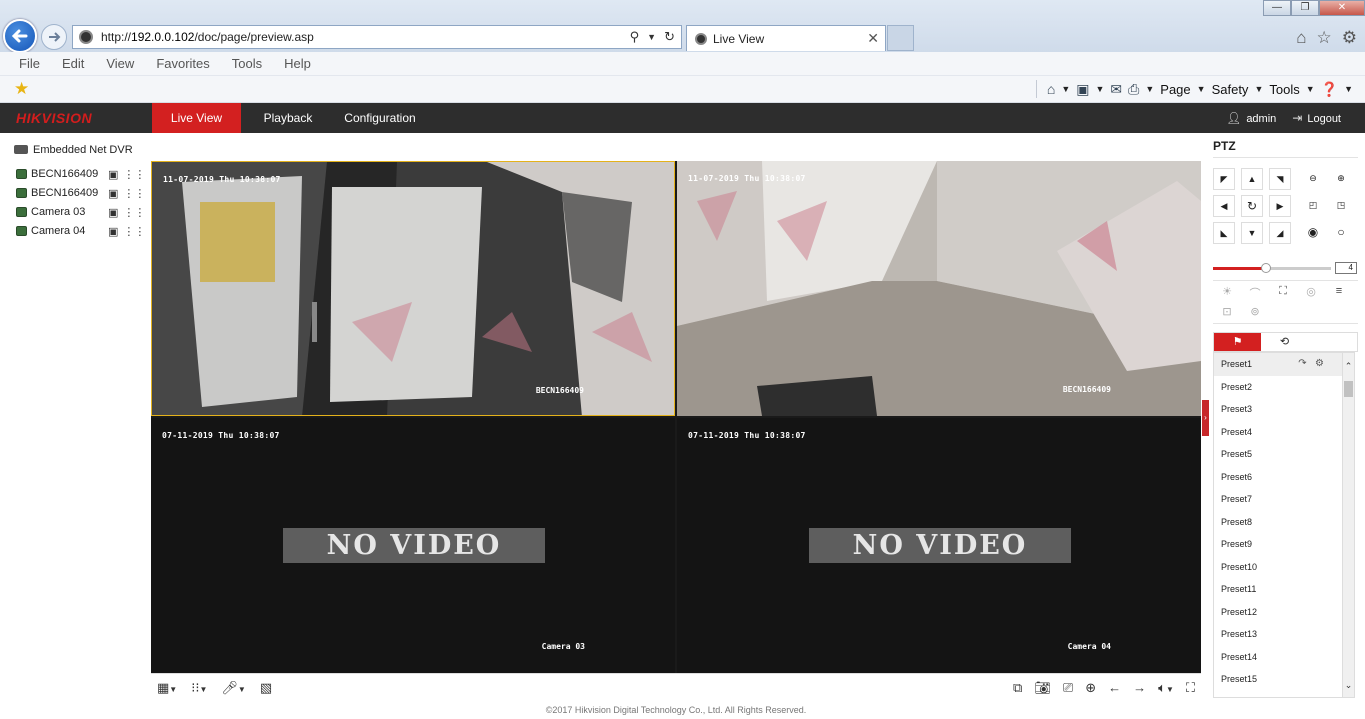 This screenshot has height=719, width=1365. I want to click on one-touch-focus-icon: ⊡, so click(1227, 311).